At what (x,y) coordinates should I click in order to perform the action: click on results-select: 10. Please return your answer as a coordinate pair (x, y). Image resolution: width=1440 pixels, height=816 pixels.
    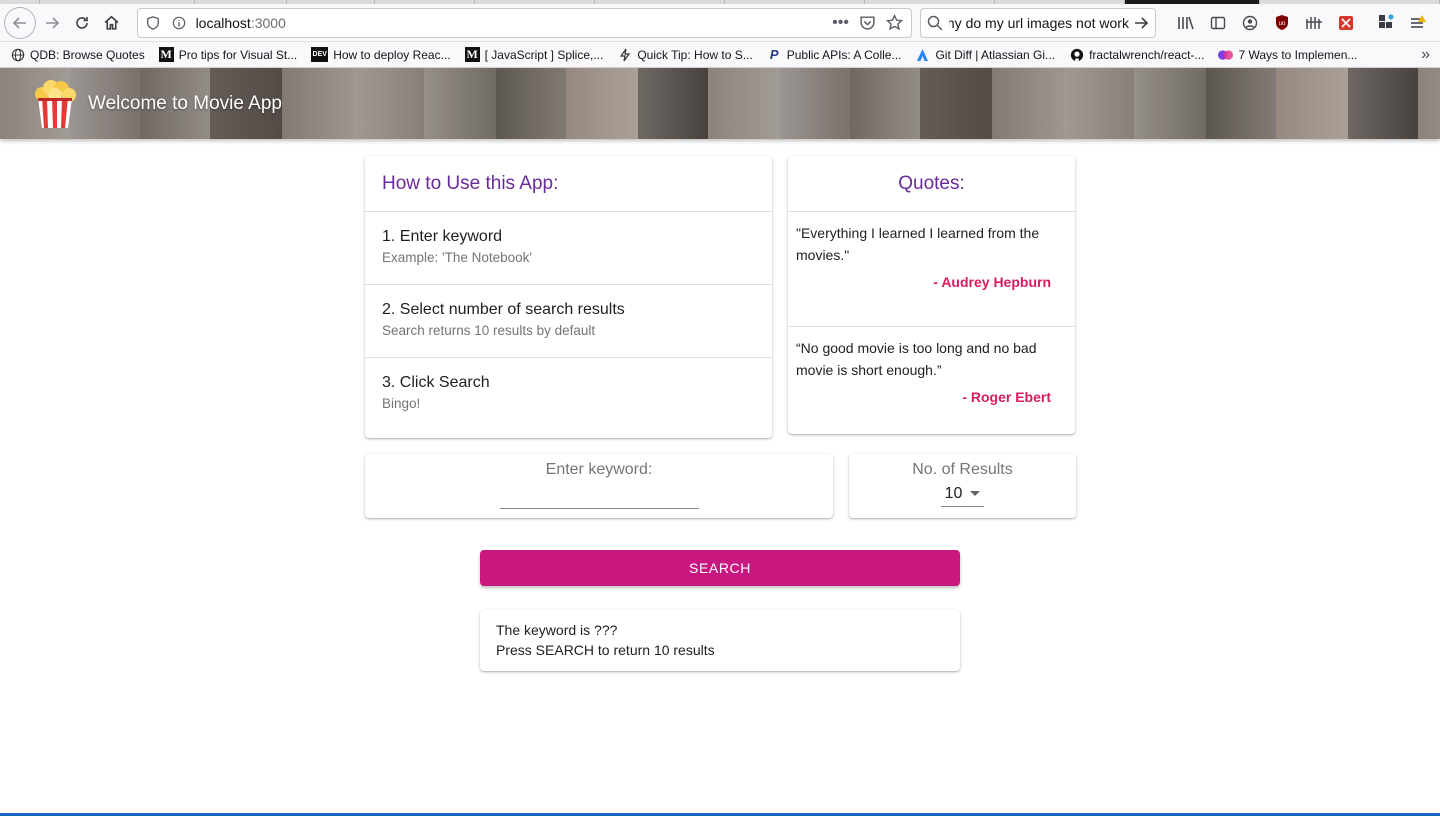
    Looking at the image, I should click on (962, 494).